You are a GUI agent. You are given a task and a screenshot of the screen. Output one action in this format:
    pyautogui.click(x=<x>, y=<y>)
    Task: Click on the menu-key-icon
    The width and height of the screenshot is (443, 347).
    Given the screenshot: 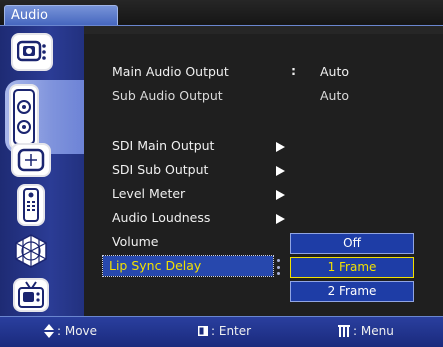 What is the action you would take?
    pyautogui.click(x=344, y=331)
    